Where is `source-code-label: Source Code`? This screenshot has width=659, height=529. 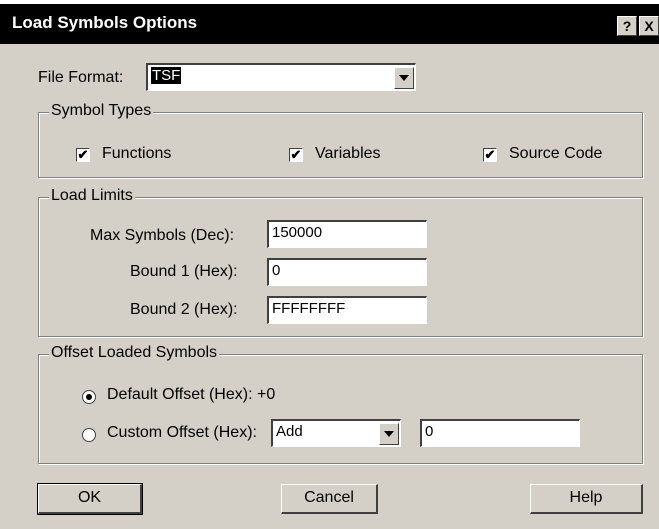
source-code-label: Source Code is located at coordinates (556, 153).